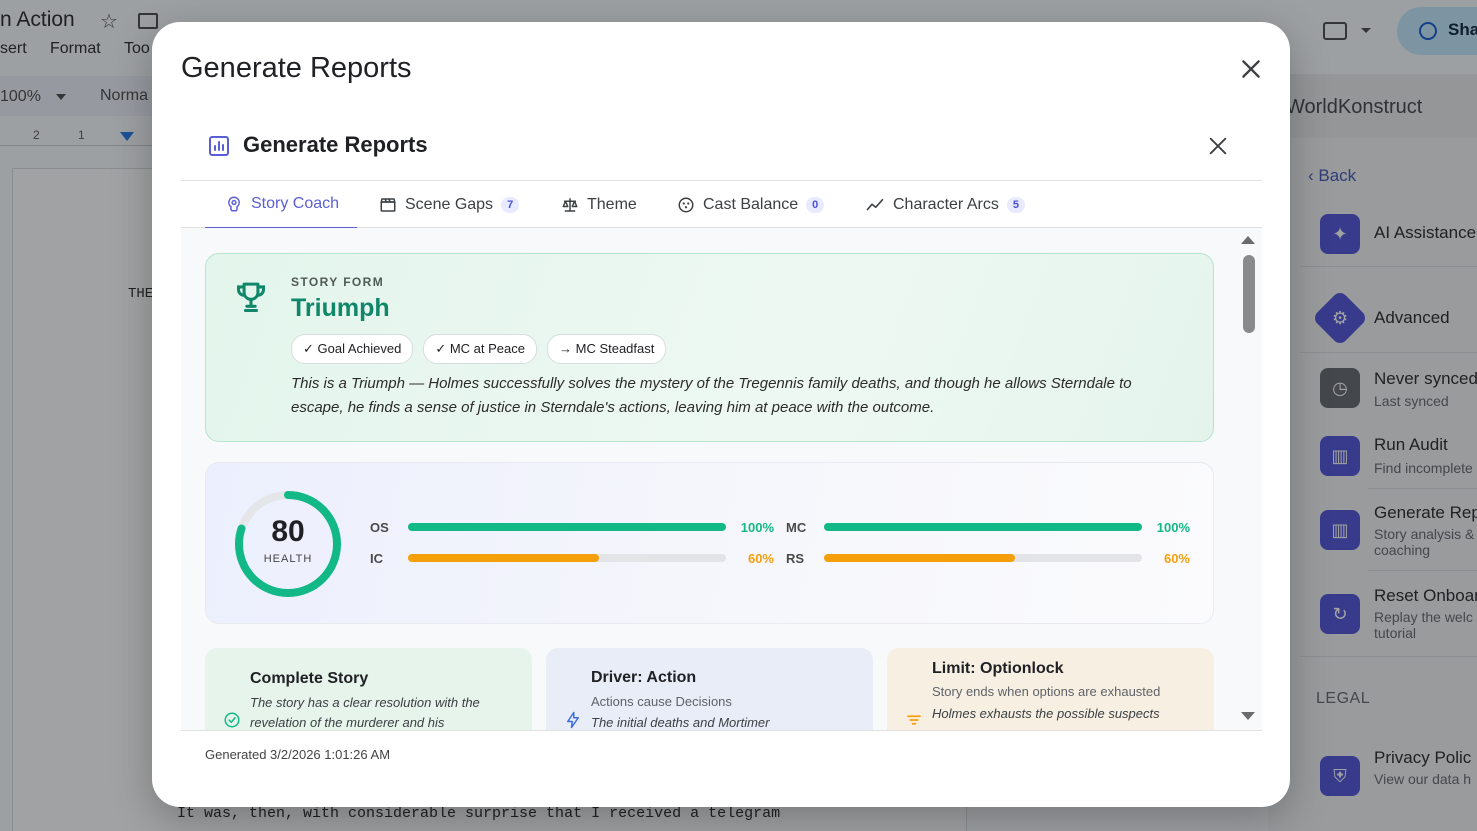 The height and width of the screenshot is (831, 1477). Describe the element at coordinates (721, 746) in the screenshot. I see `report-footer: Generated 3/2/2026 1:01:26 AM` at that location.